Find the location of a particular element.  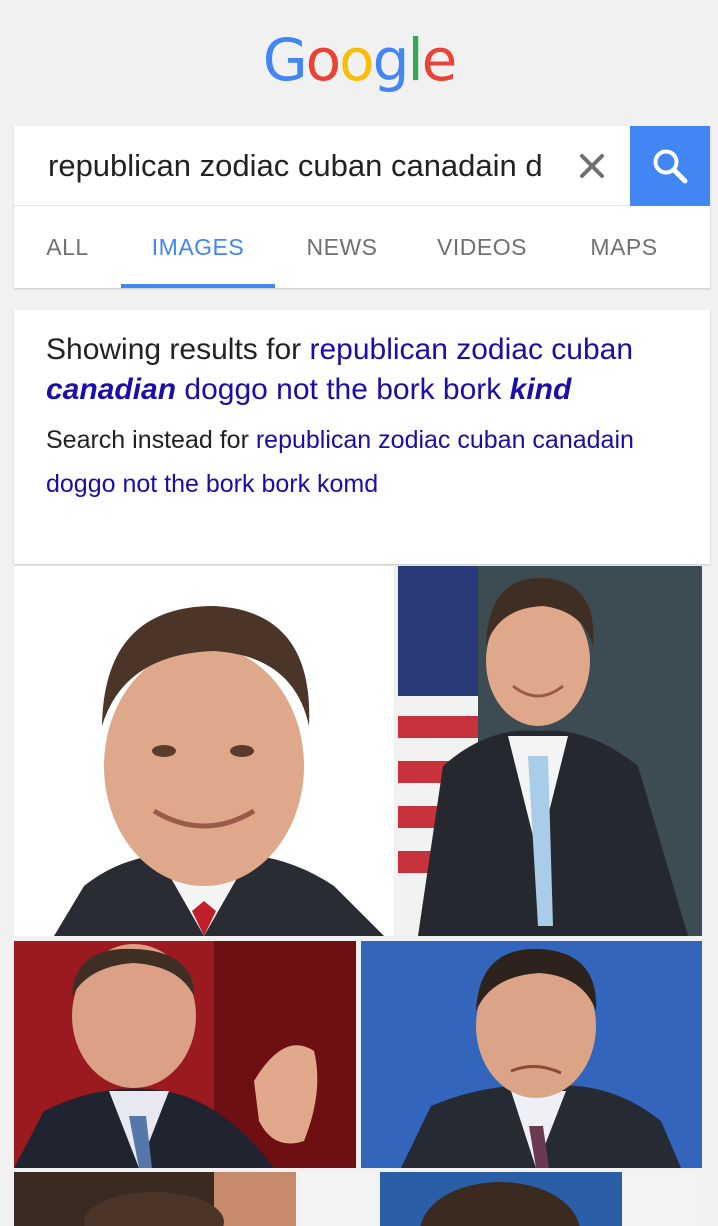

corrected-text: doggo not the bork bork is located at coordinates (343, 389).